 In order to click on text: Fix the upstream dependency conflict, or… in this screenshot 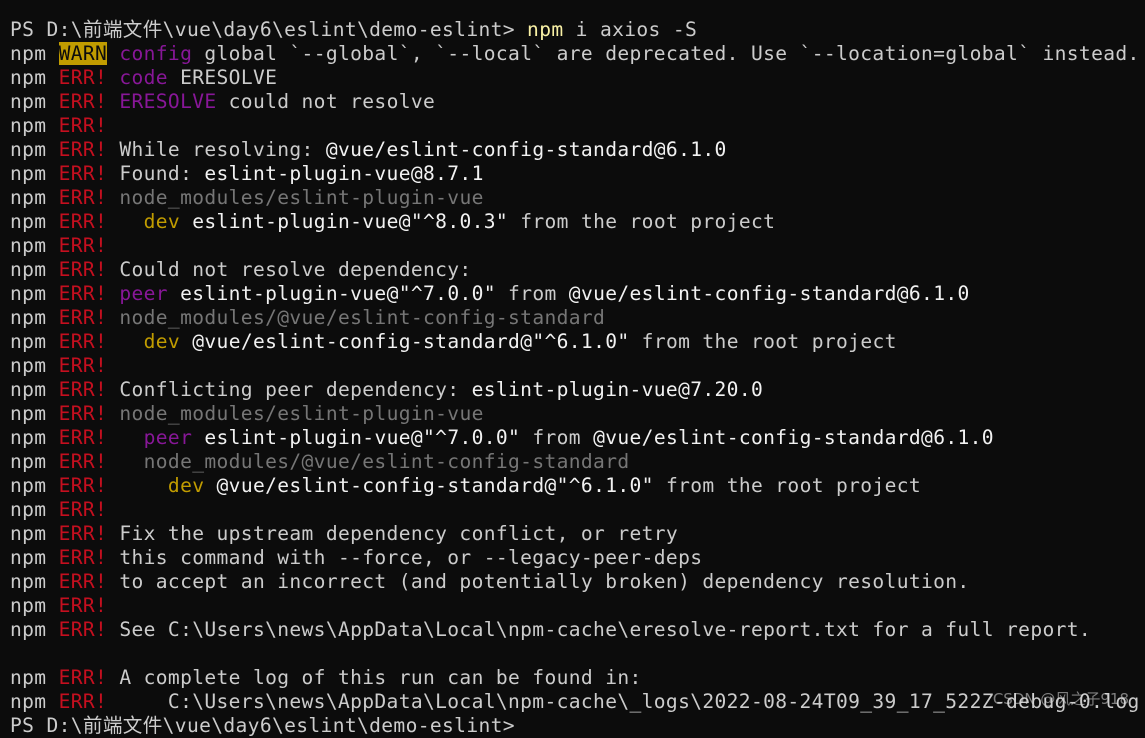, I will do `click(393, 533)`.